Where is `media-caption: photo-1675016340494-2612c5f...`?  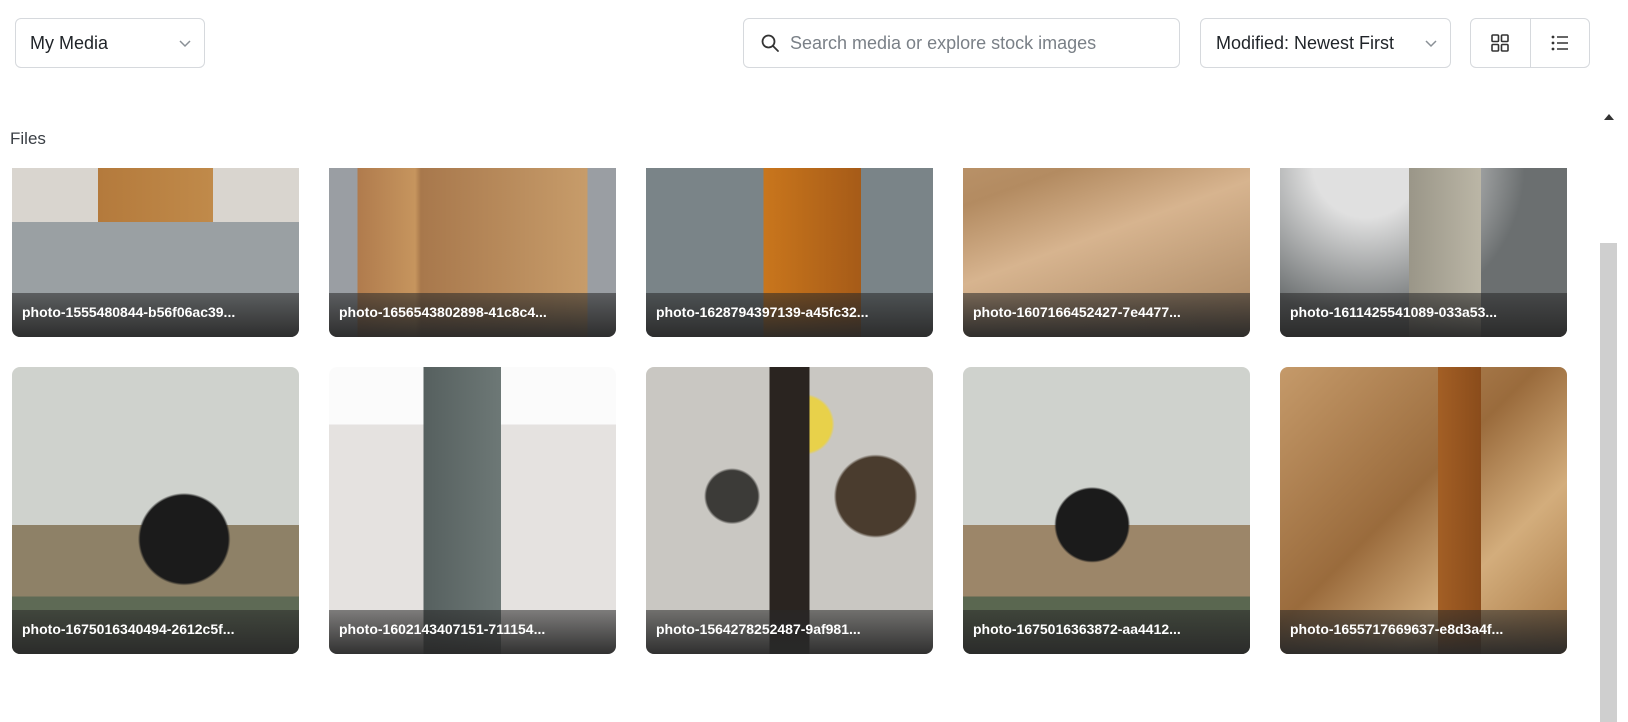 media-caption: photo-1675016340494-2612c5f... is located at coordinates (155, 632).